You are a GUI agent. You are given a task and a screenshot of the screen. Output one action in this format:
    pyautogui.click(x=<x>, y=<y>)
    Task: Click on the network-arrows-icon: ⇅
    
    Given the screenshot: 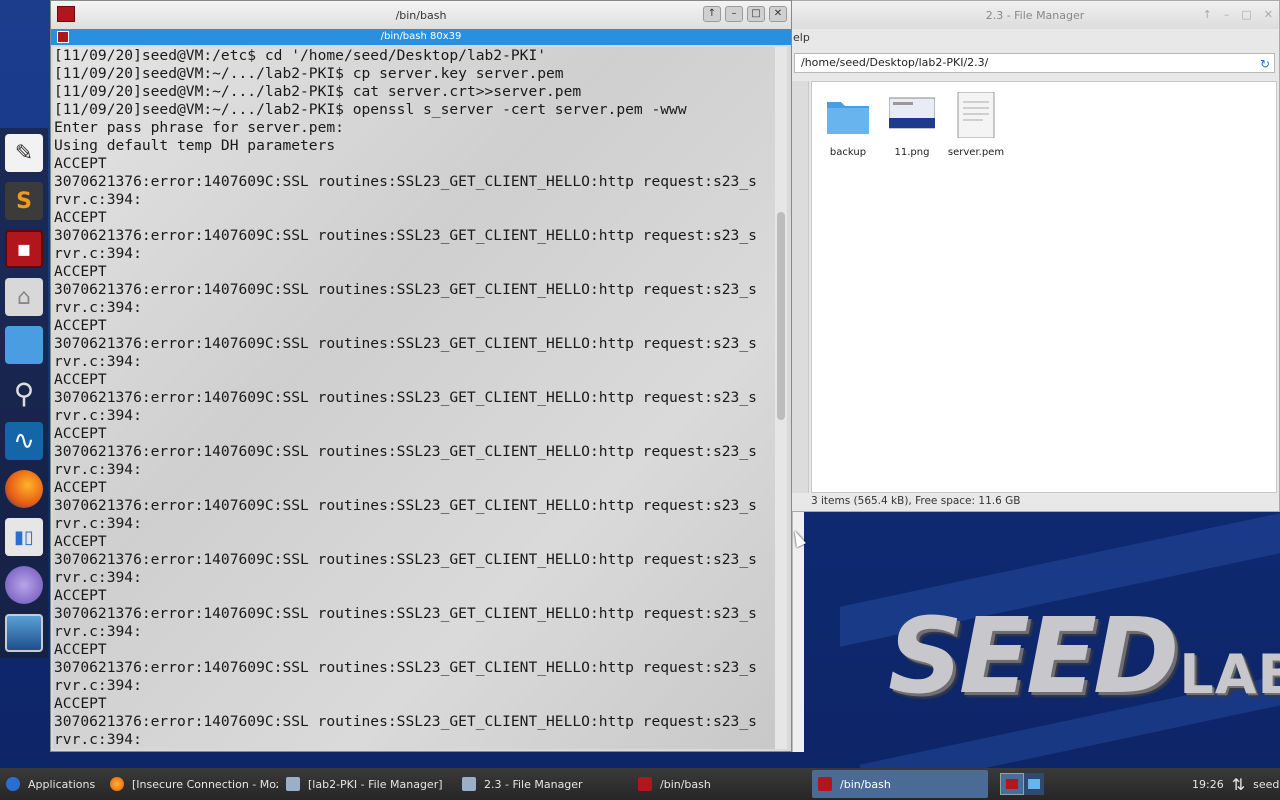 What is the action you would take?
    pyautogui.click(x=1238, y=784)
    